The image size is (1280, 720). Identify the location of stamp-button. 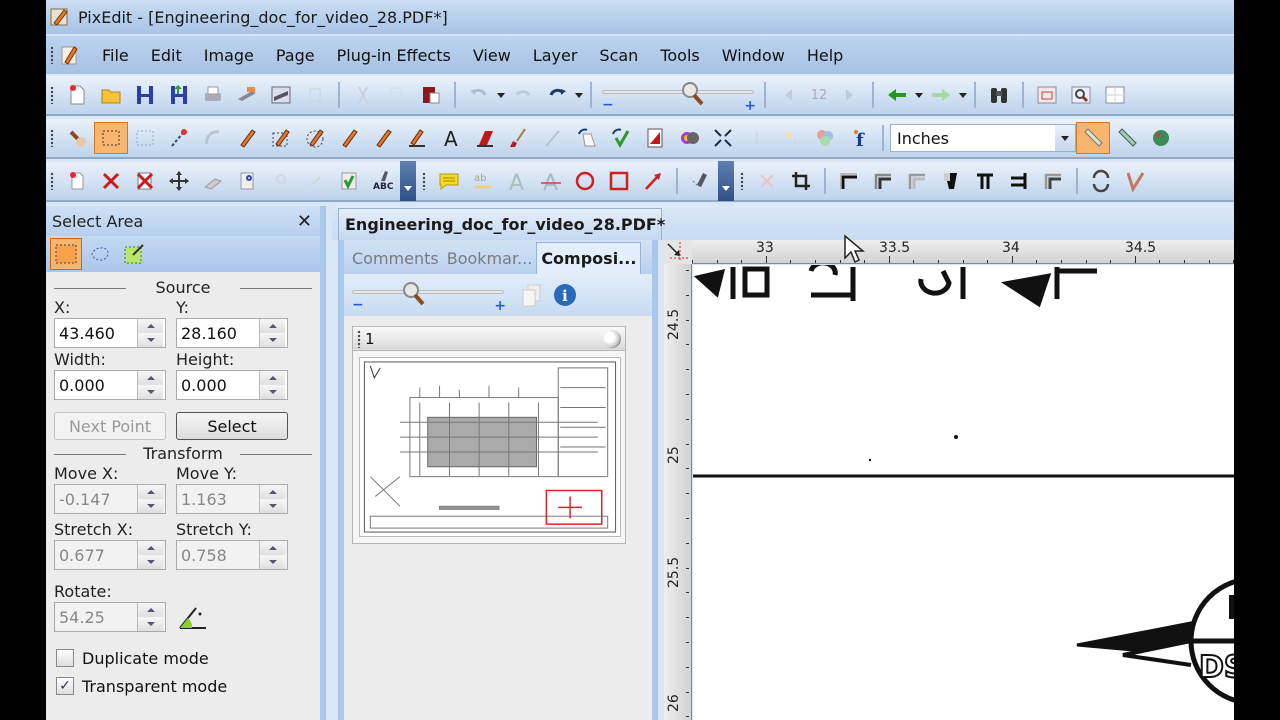
(701, 181).